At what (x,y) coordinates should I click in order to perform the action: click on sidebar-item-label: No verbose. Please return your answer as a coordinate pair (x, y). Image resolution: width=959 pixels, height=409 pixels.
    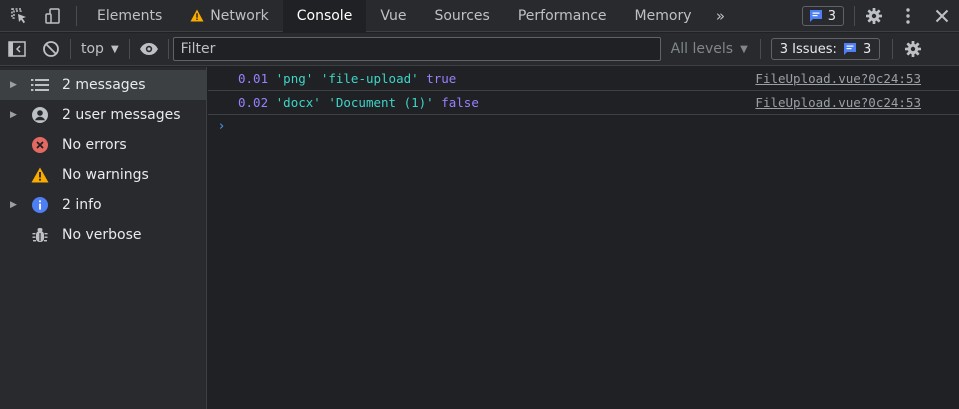
    Looking at the image, I should click on (102, 235).